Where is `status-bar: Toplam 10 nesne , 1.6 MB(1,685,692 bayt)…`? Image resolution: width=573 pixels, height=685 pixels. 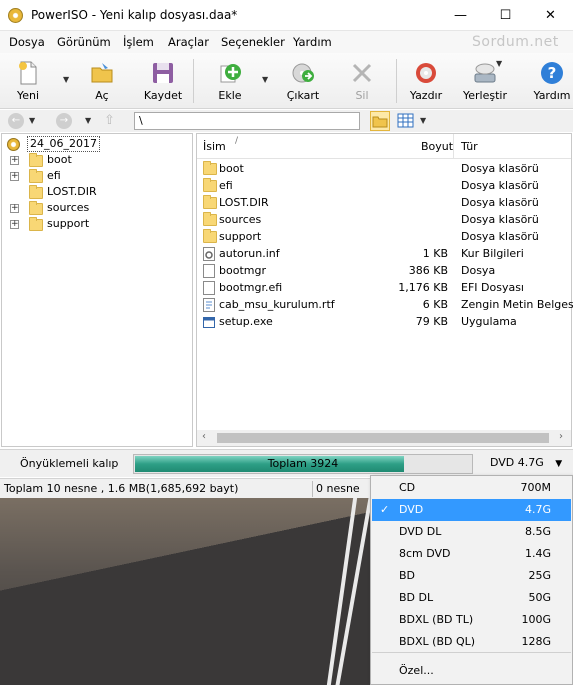
status-bar: Toplam 10 nesne , 1.6 MB(1,685,692 bayt)… is located at coordinates (185, 488).